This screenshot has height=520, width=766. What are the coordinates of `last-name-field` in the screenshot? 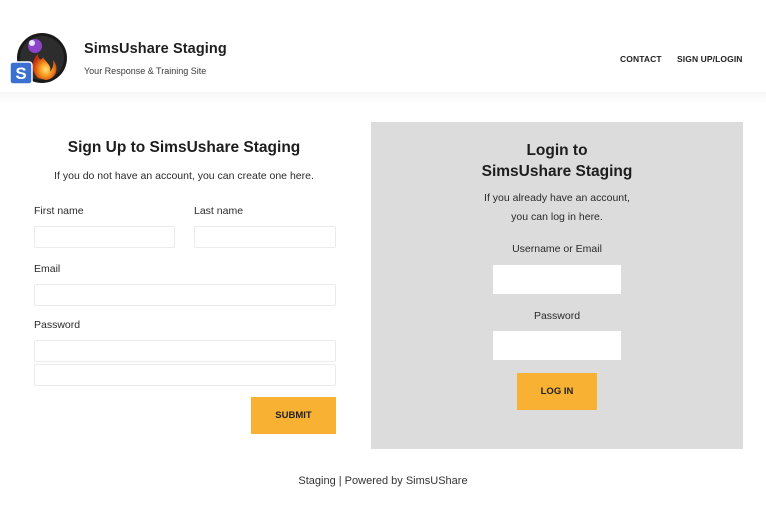 It's located at (265, 237).